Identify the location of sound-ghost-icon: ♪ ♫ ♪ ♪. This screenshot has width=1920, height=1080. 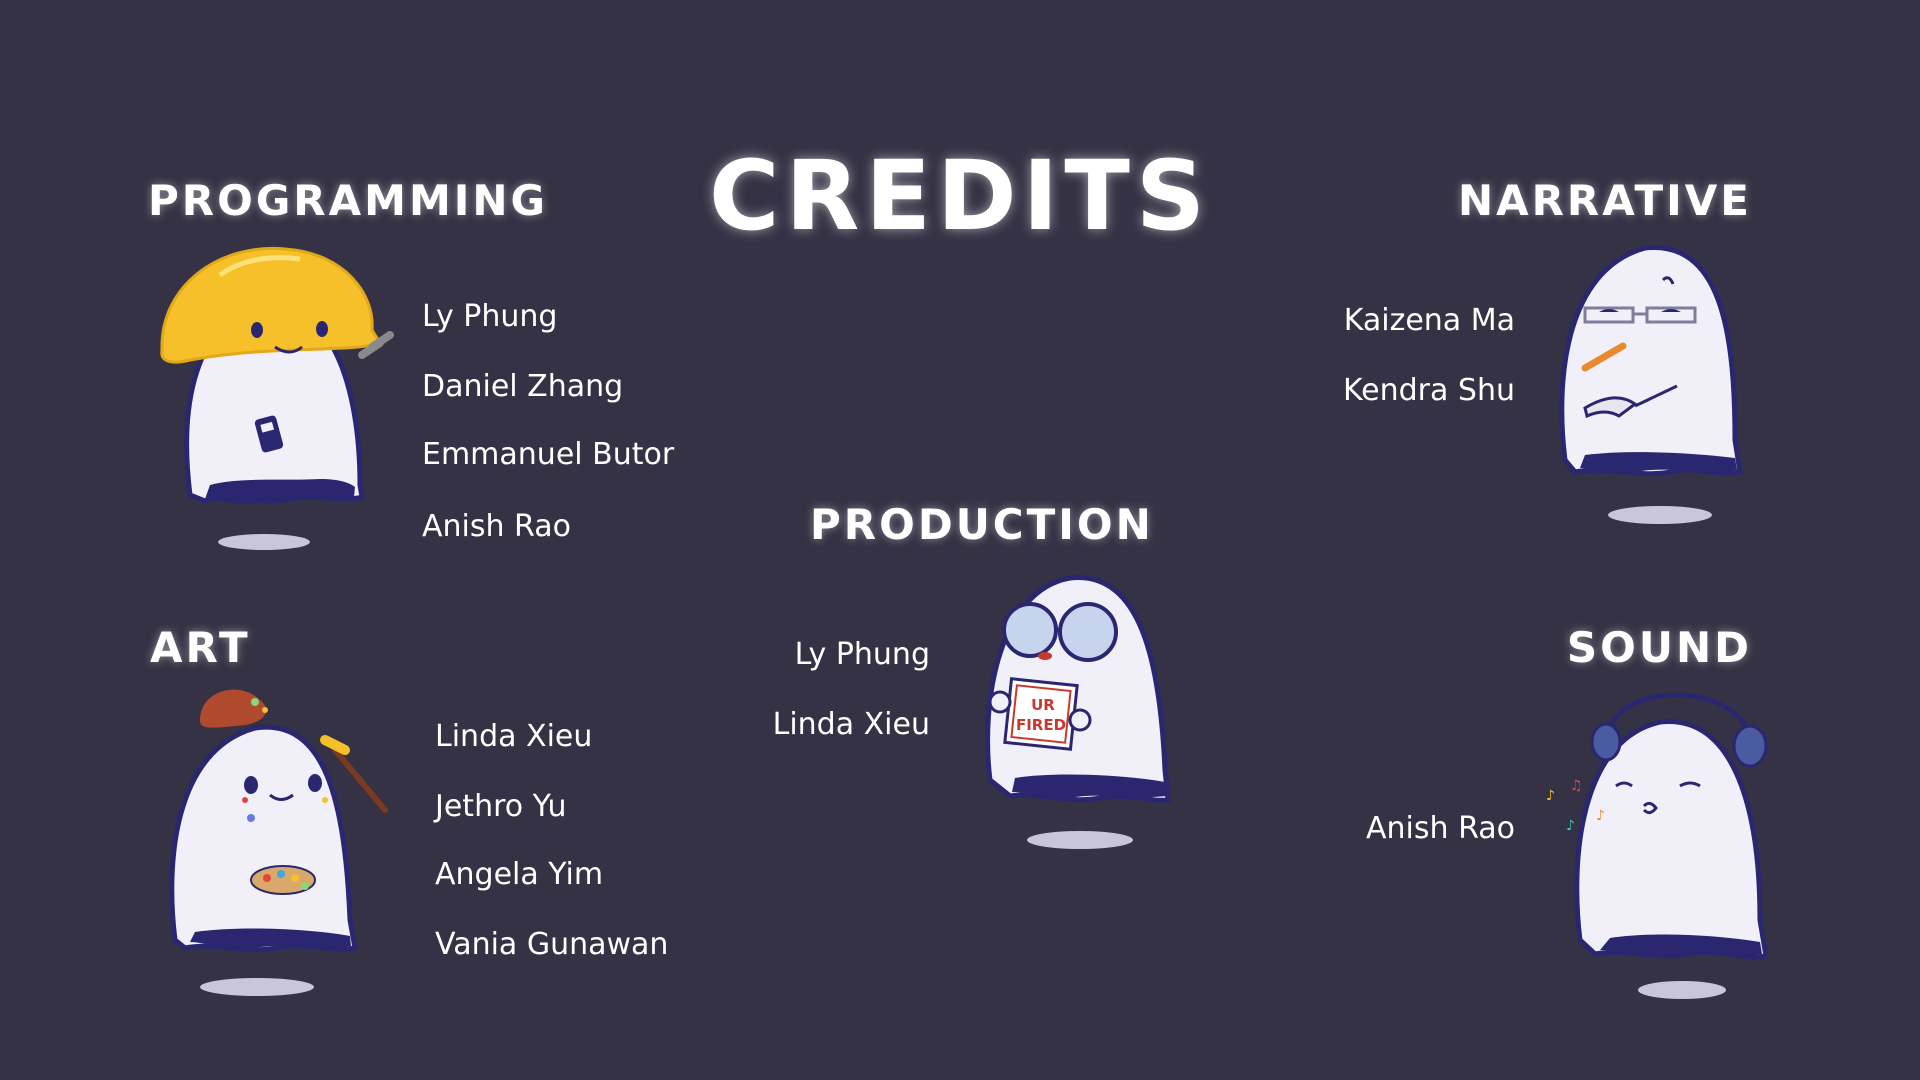
(1655, 845).